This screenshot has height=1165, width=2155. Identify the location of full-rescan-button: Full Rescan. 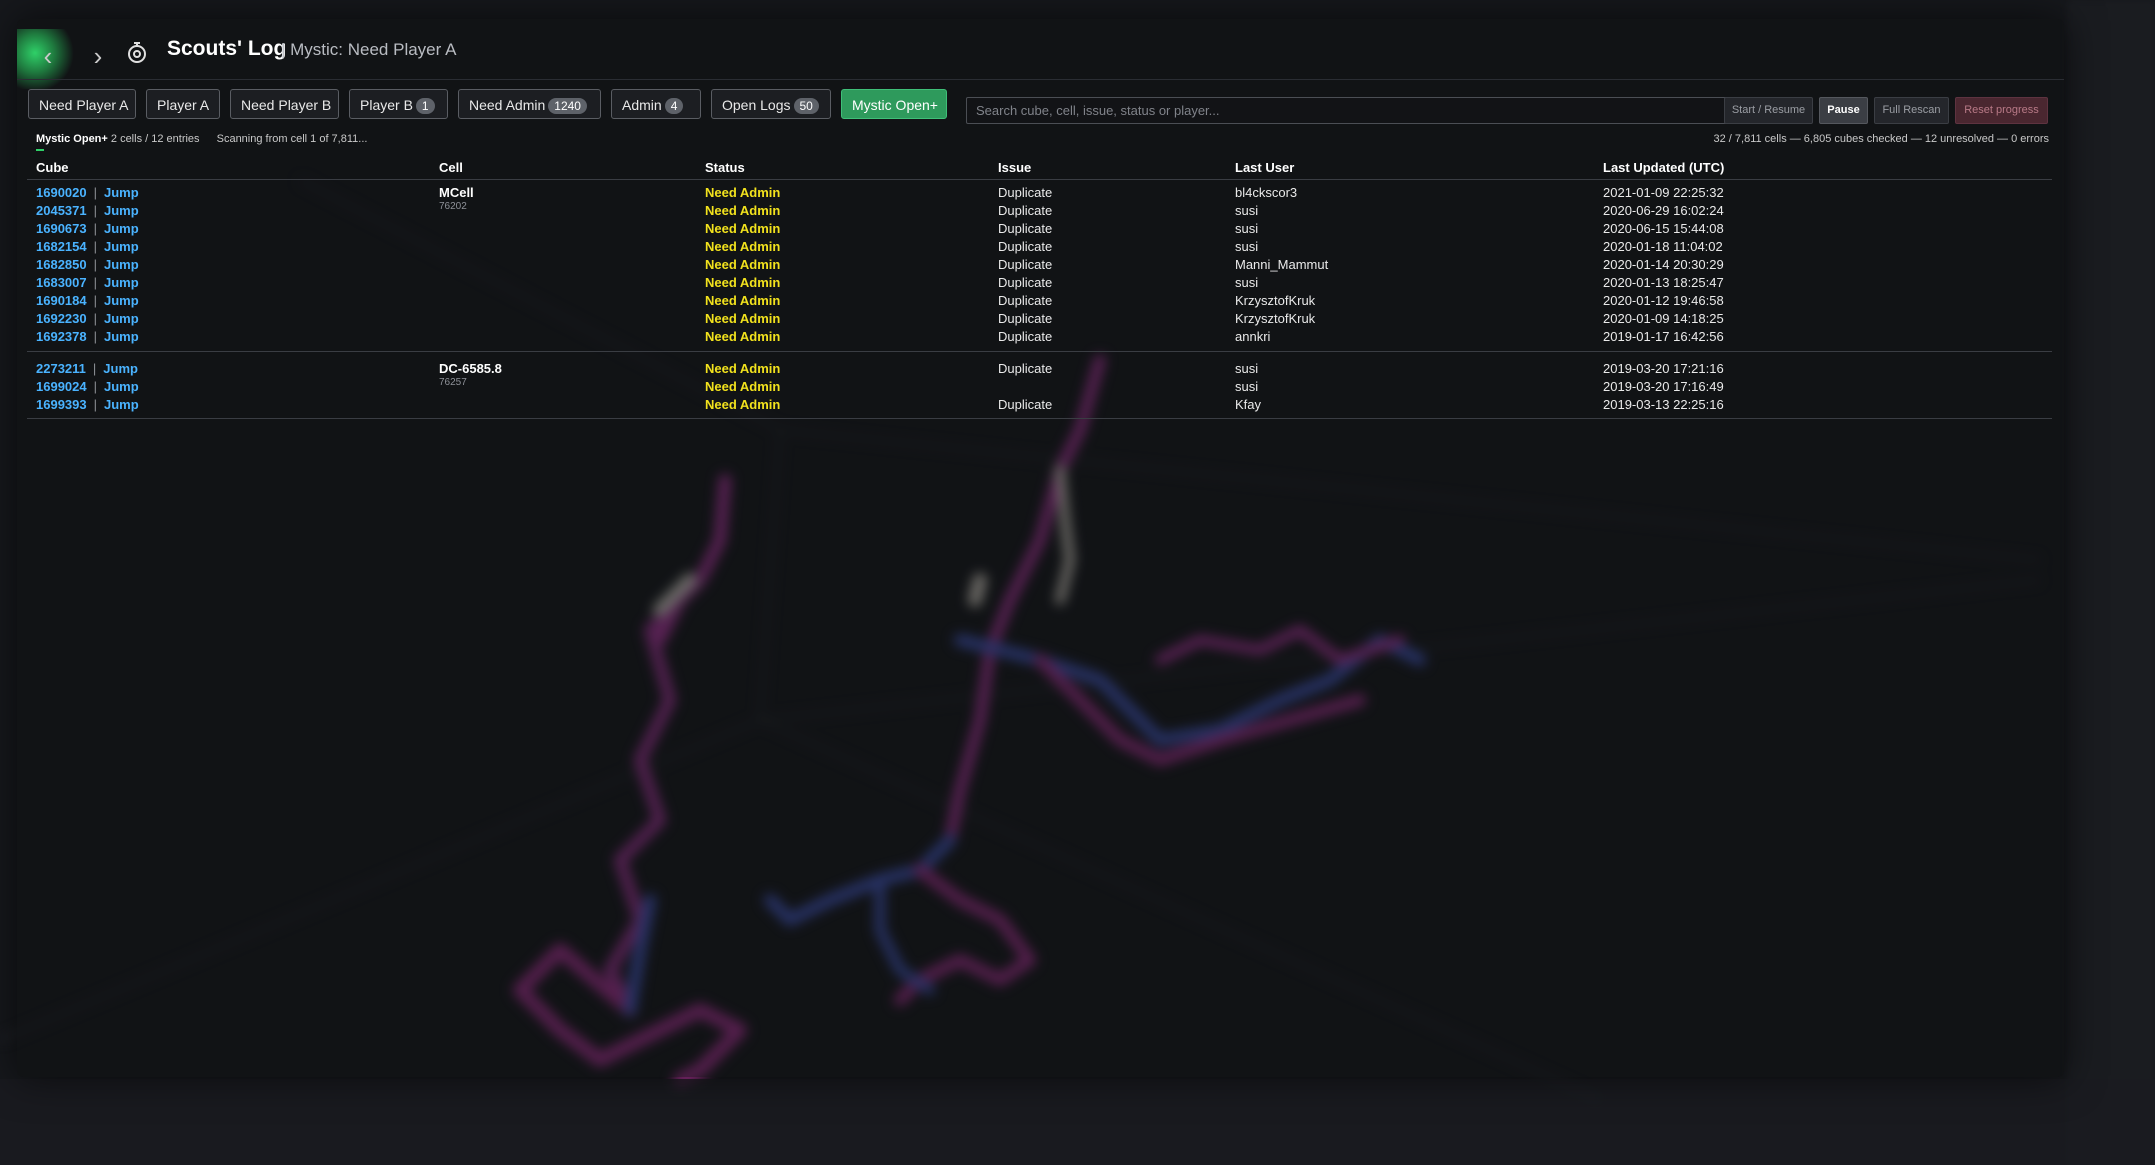
(1911, 110).